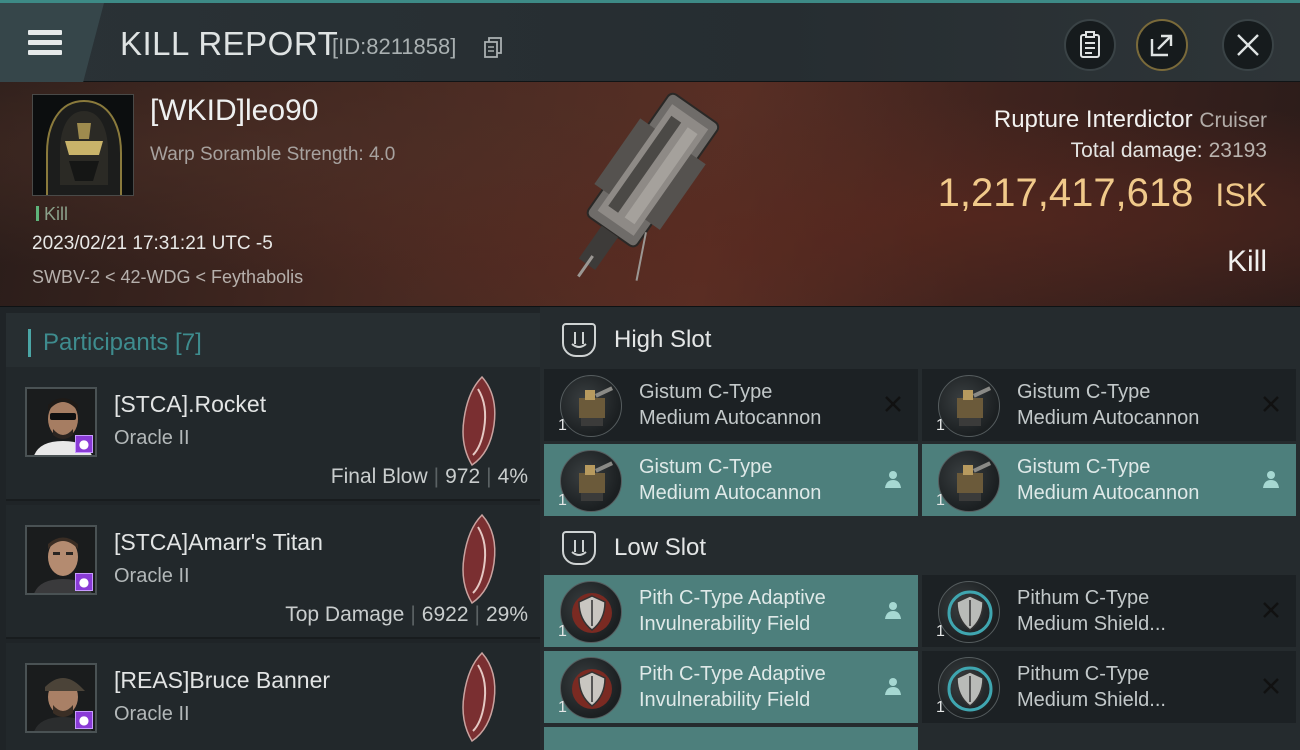  I want to click on ship-render, so click(647, 191).